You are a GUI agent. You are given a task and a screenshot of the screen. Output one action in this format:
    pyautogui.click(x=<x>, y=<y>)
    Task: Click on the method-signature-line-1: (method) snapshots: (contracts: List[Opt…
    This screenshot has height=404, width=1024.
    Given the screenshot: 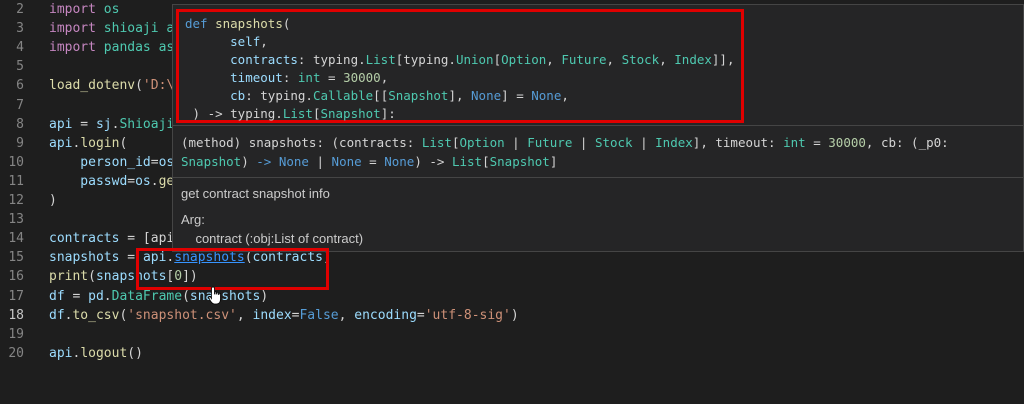 What is the action you would take?
    pyautogui.click(x=565, y=143)
    